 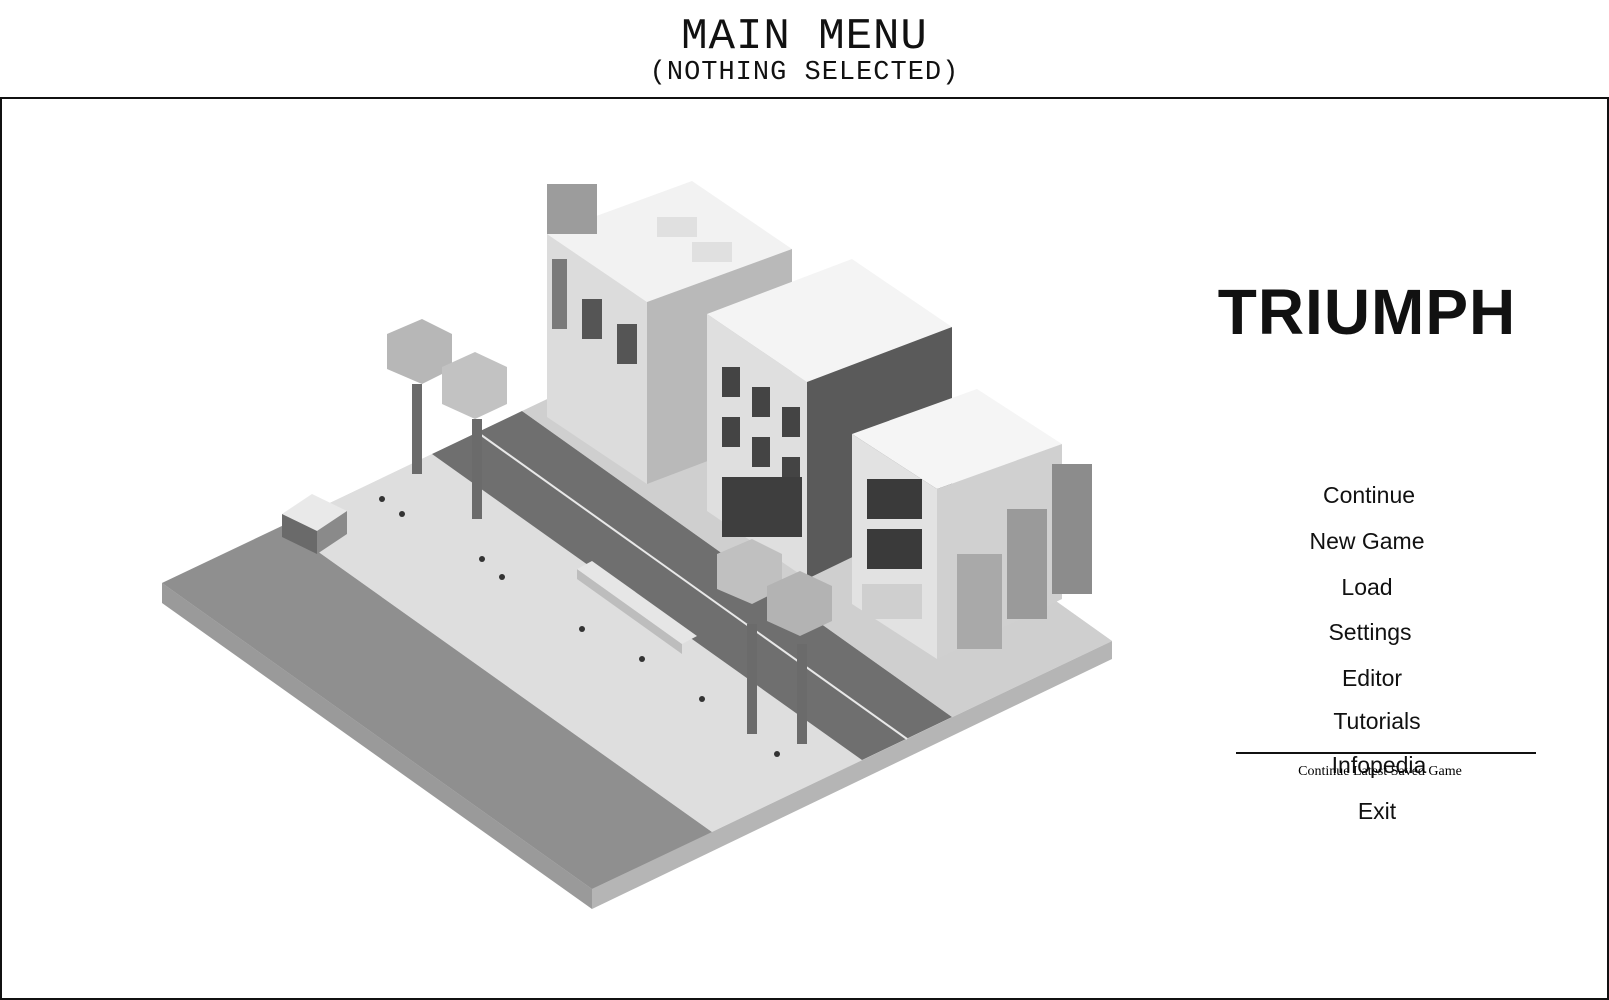 I want to click on menu-item-load: Load, so click(x=1367, y=587).